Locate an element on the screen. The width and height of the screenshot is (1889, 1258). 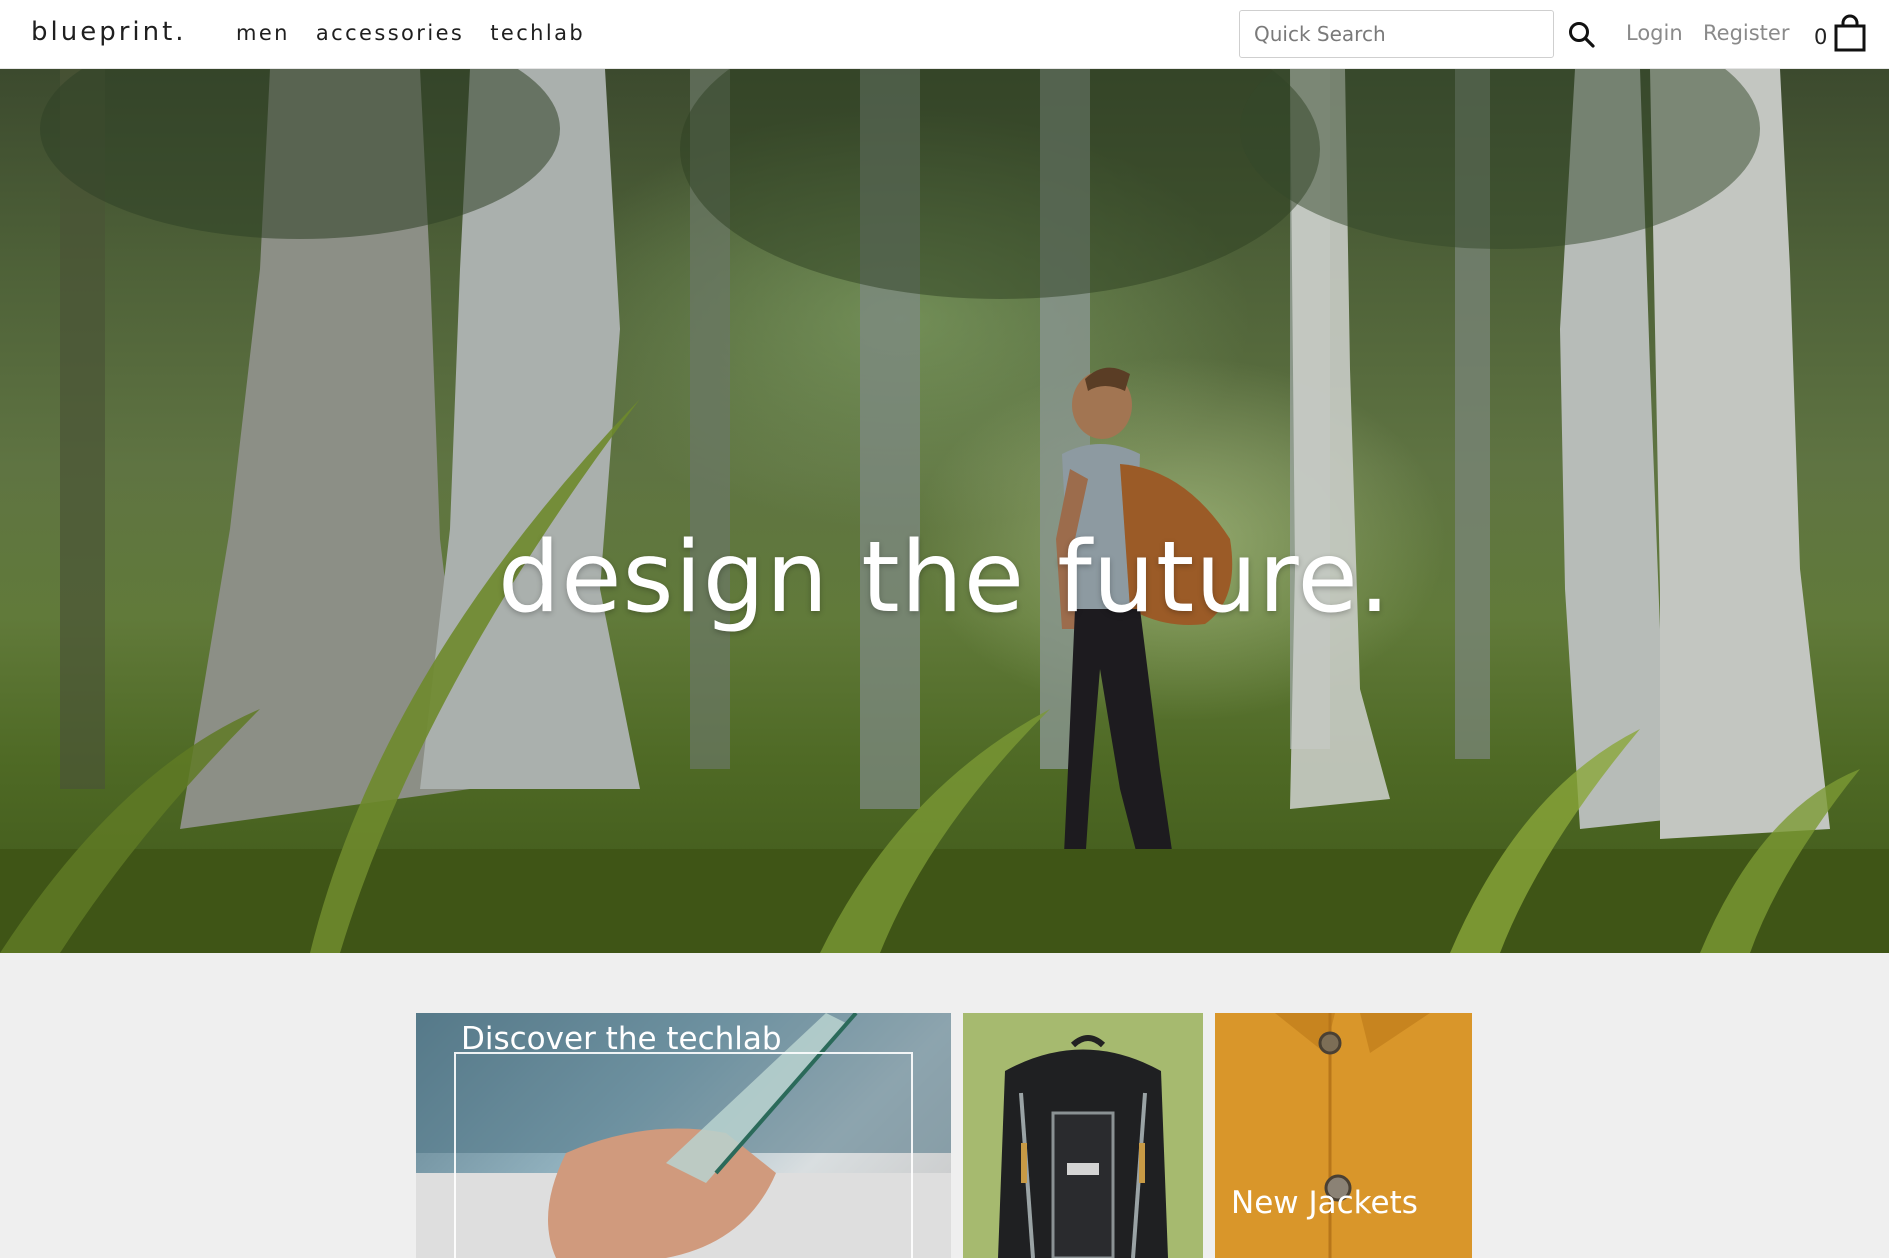
search-button is located at coordinates (1582, 35).